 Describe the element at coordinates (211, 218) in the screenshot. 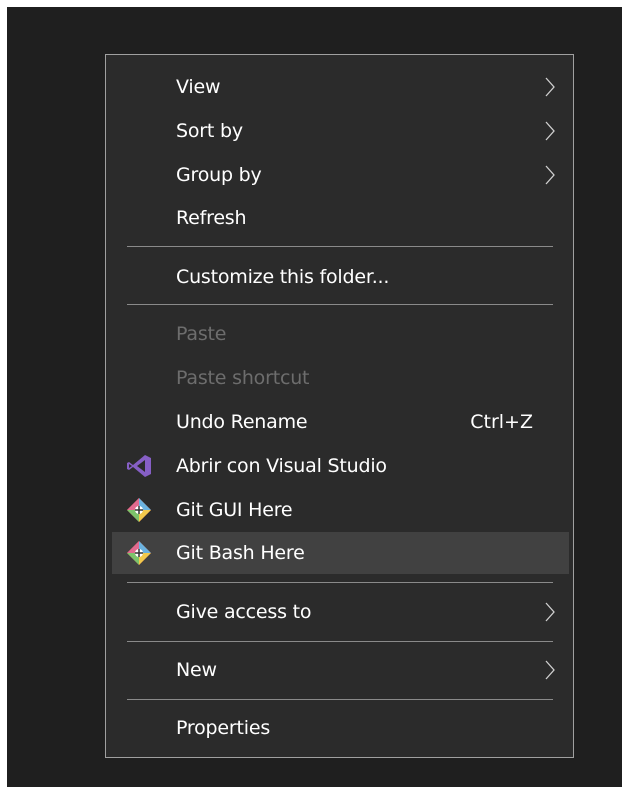

I see `menu-item-label: Refresh` at that location.